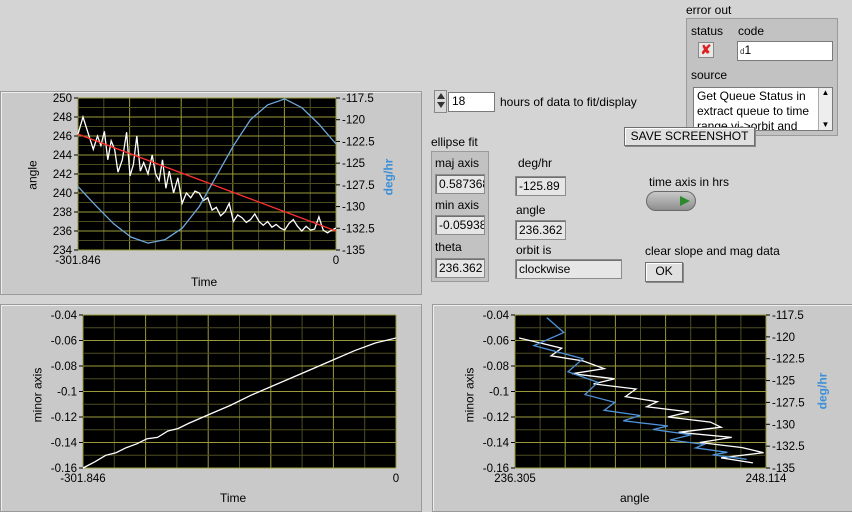  Describe the element at coordinates (531, 210) in the screenshot. I see `angle-label: angle` at that location.